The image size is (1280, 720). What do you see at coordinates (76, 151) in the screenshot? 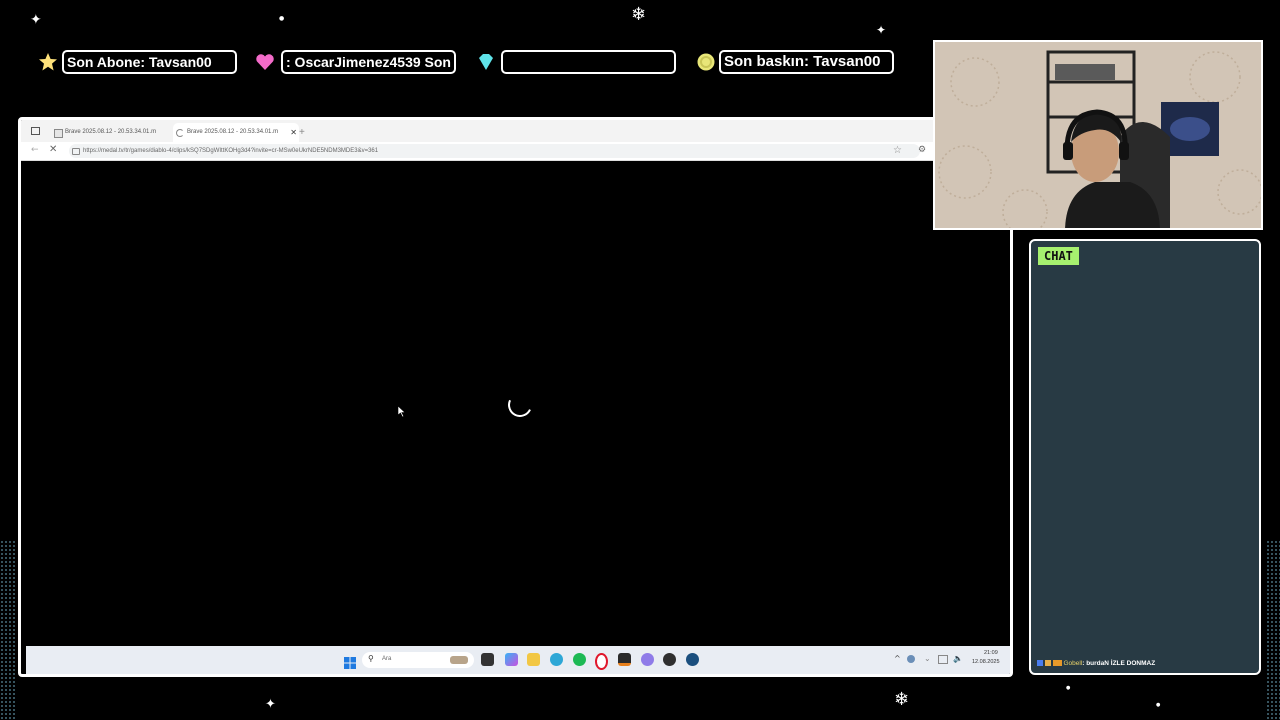
I see `site-info-icon` at bounding box center [76, 151].